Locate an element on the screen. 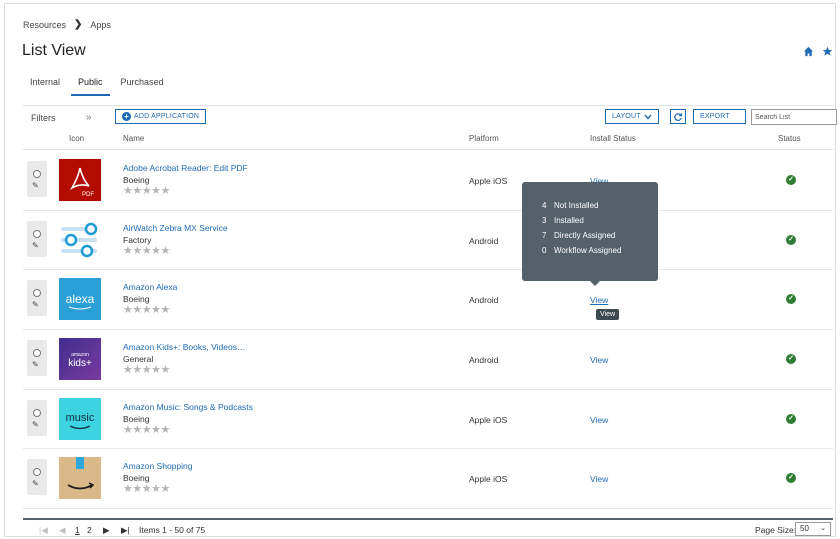  amazon-kids-icon: amazon kids+ is located at coordinates (80, 359).